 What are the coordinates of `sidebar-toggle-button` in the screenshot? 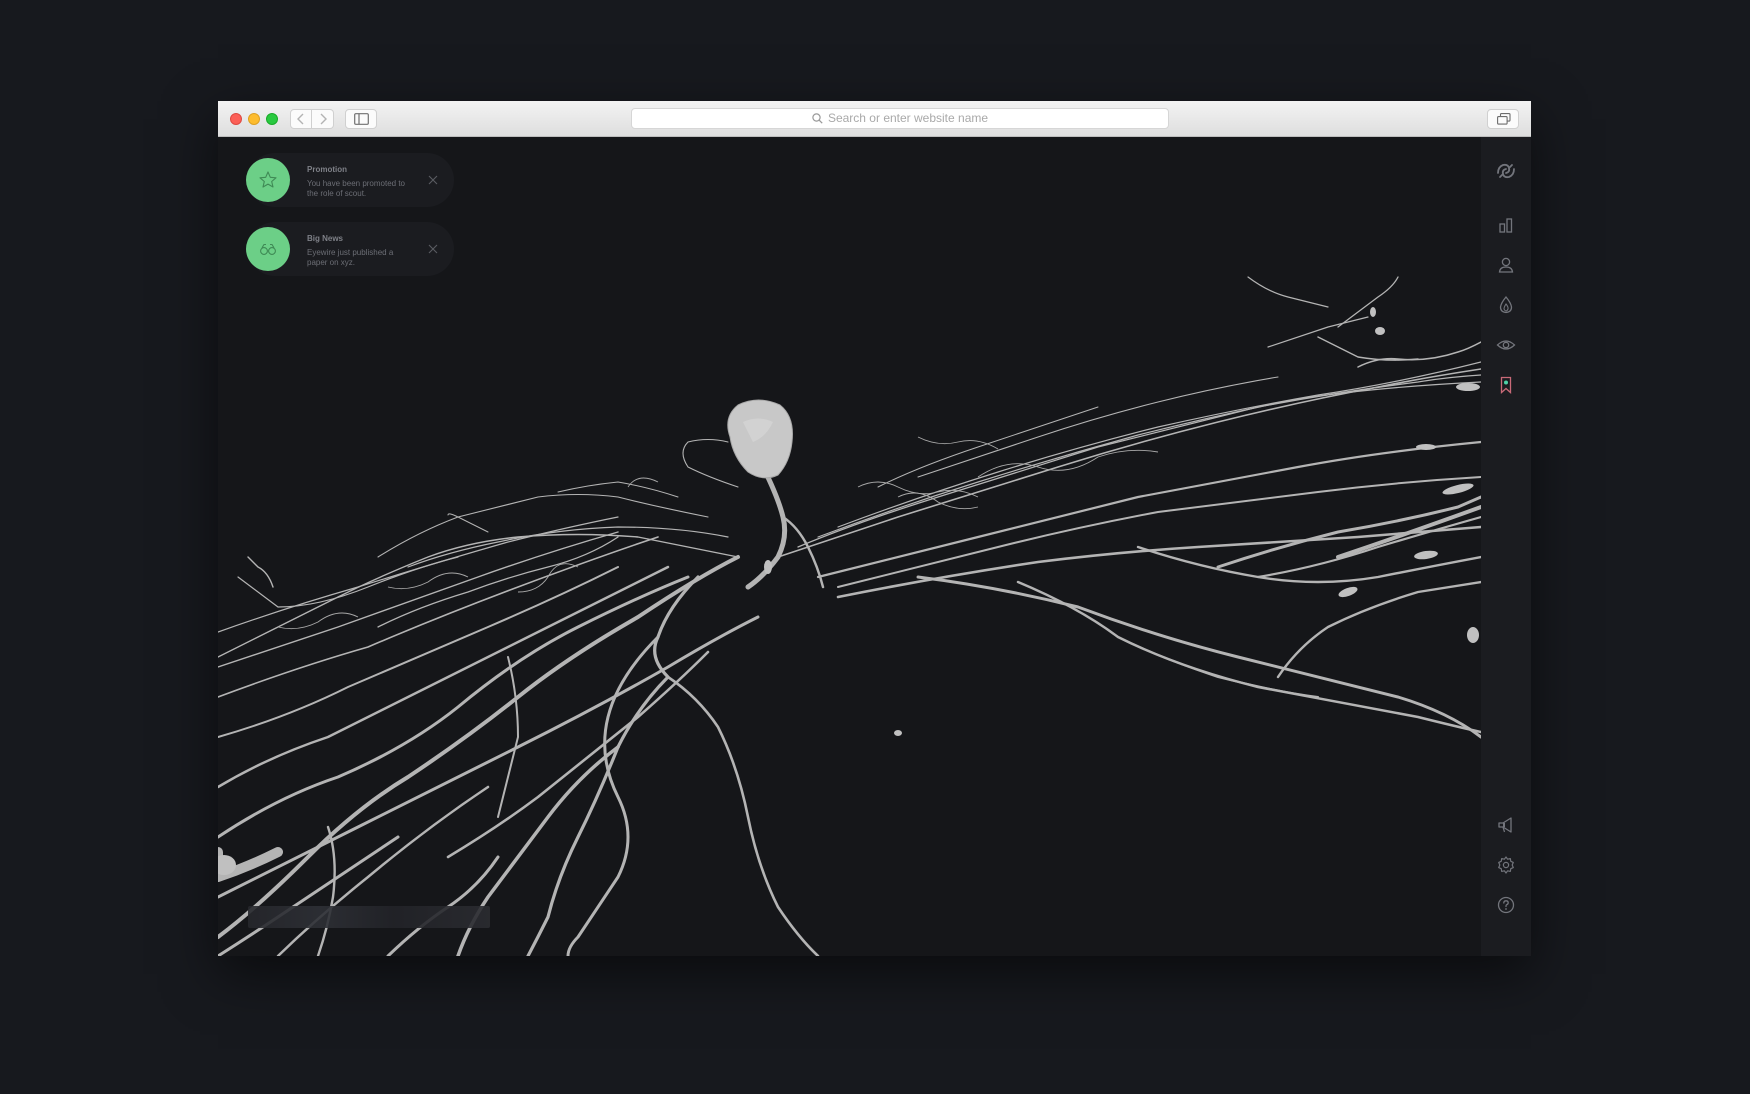 It's located at (361, 119).